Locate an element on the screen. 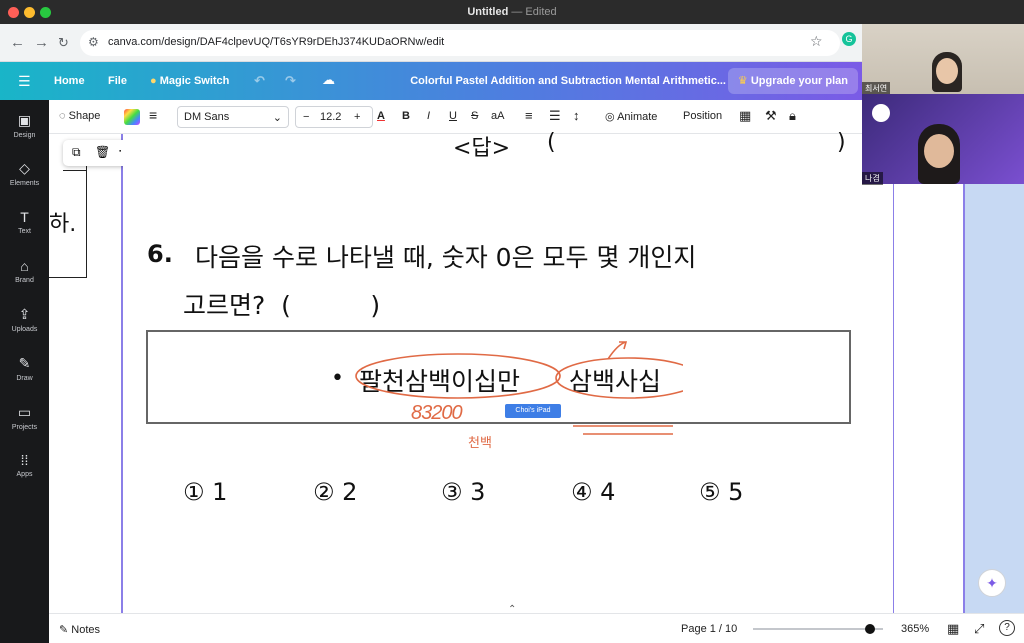 This screenshot has height=643, width=1024. site-settings-icon: ⚙ is located at coordinates (93, 42).